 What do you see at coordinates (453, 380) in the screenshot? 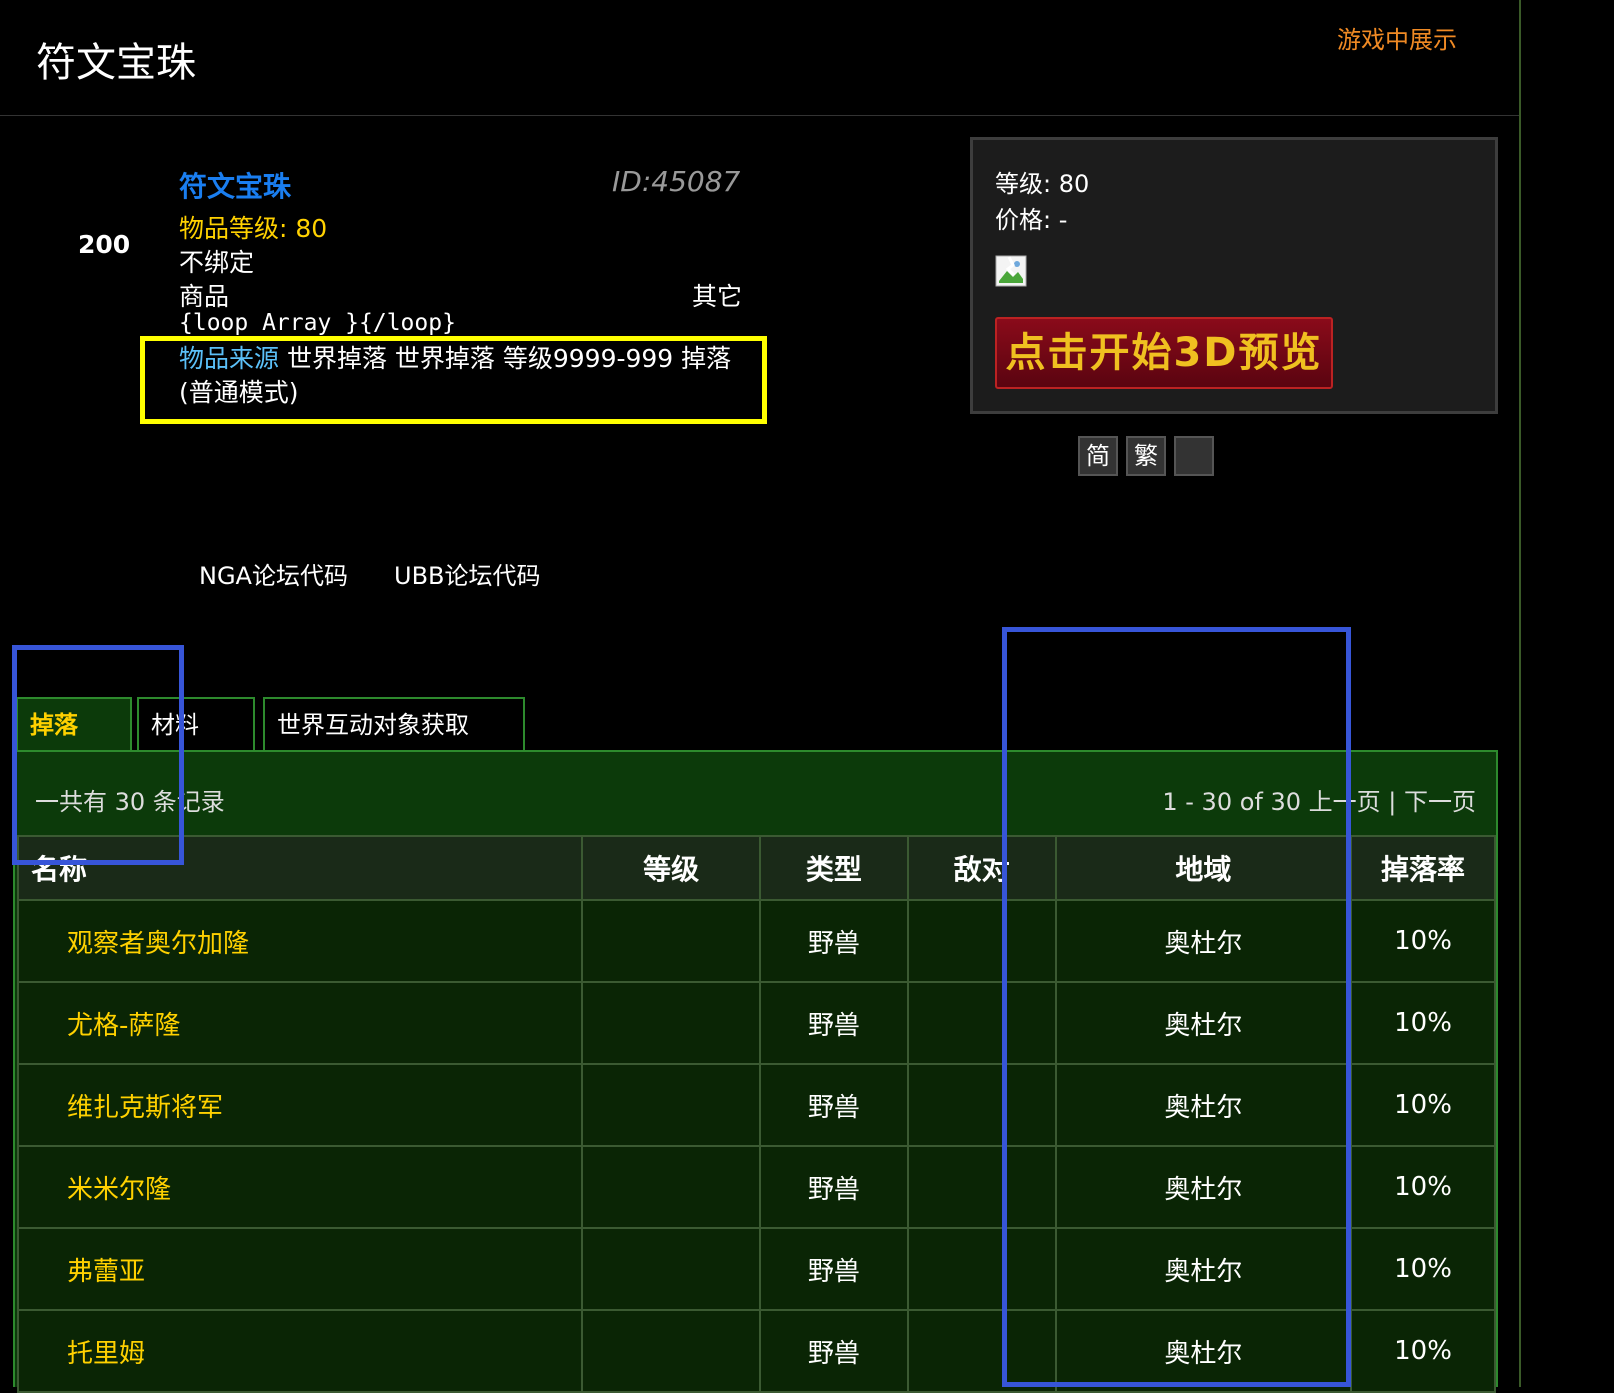
I see `highlight-box-yellow` at bounding box center [453, 380].